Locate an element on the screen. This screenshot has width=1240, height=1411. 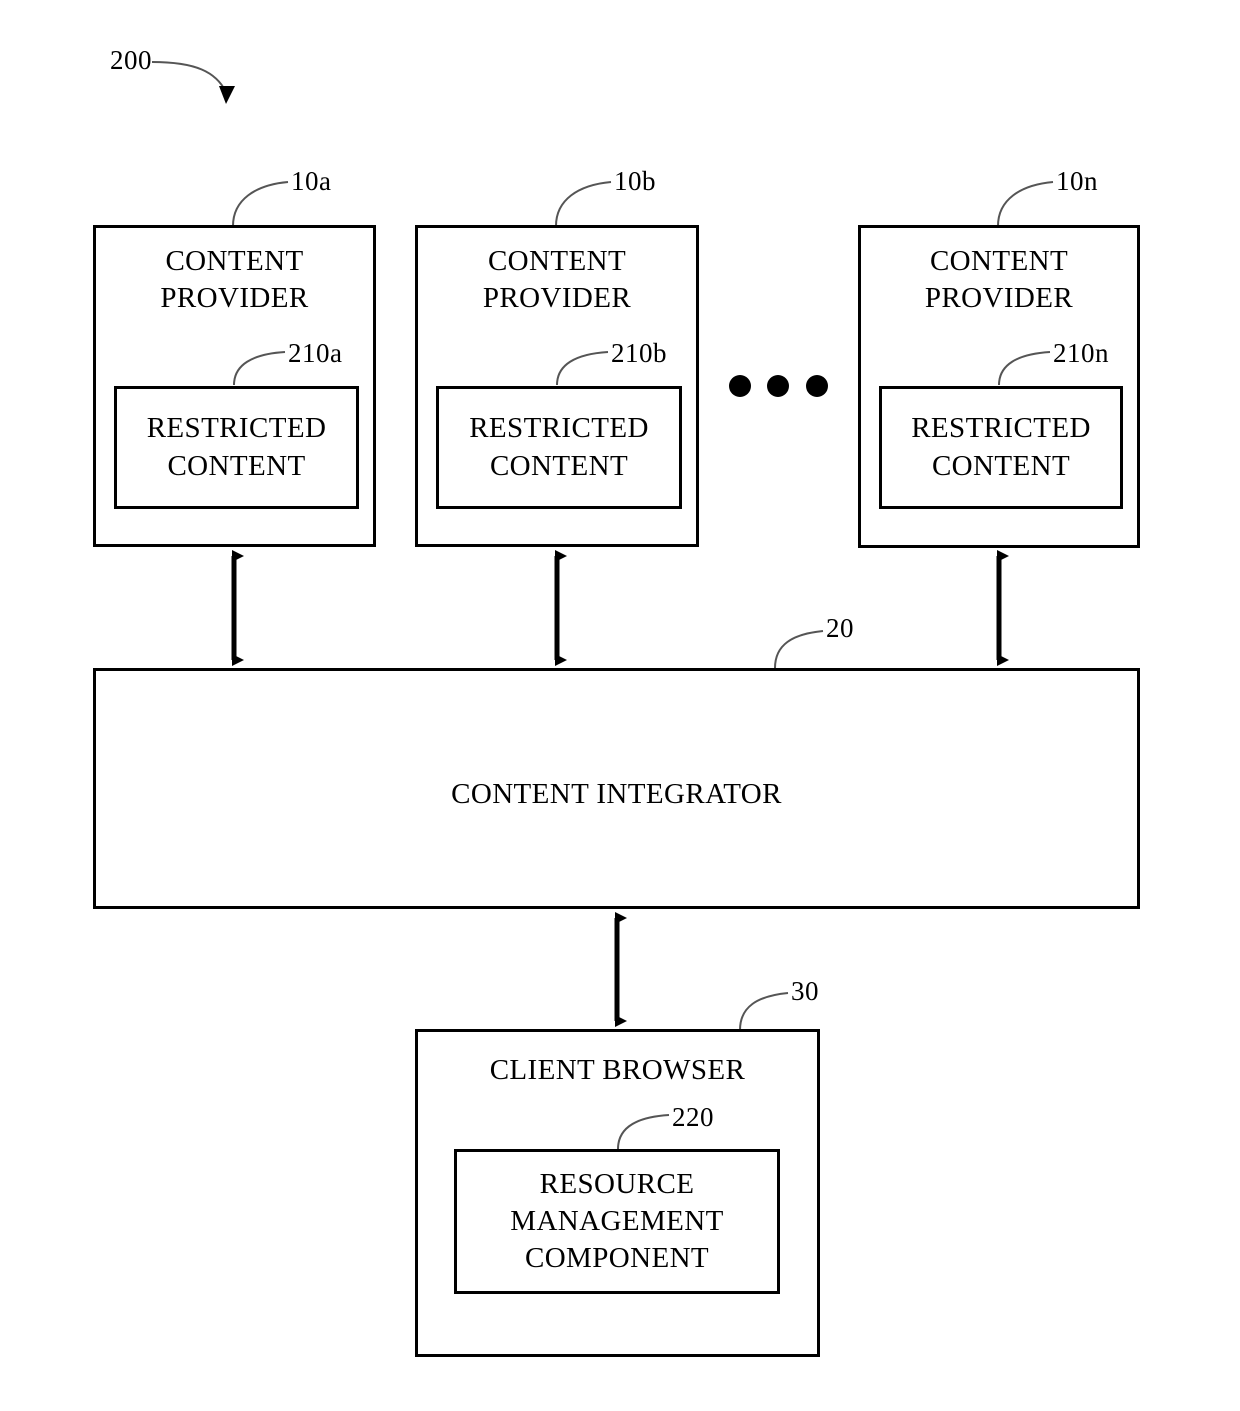
leader-10n is located at coordinates (1025, 204).